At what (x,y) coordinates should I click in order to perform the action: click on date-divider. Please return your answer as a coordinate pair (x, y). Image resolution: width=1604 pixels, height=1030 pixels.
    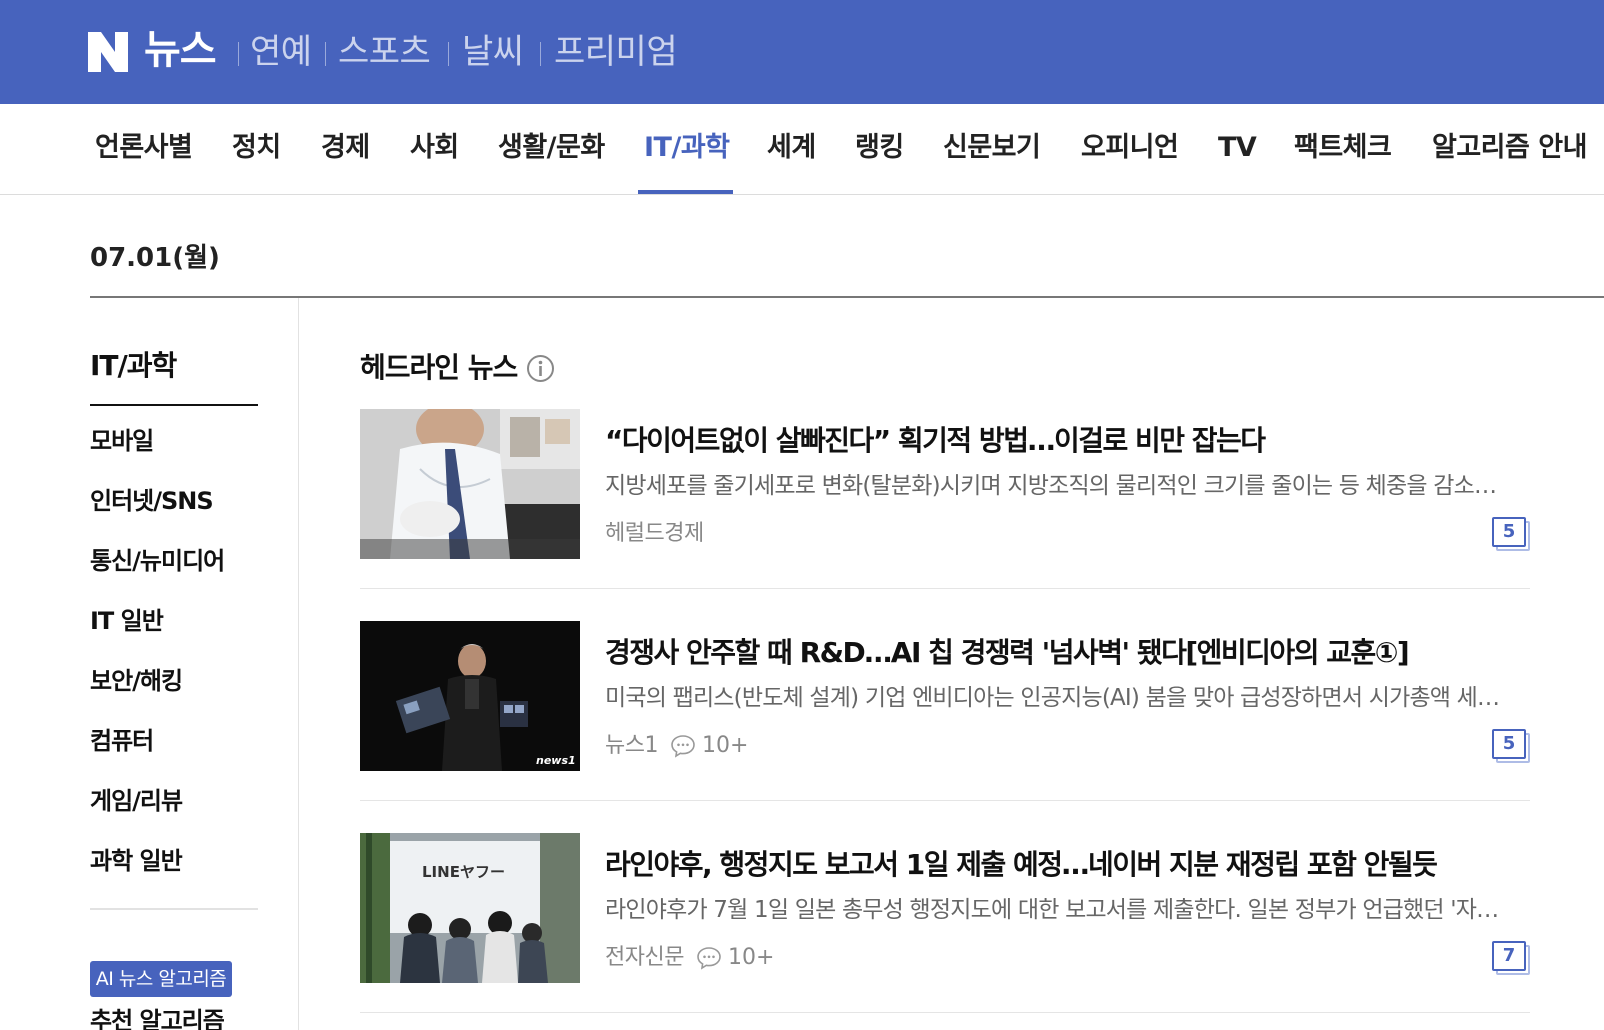
    Looking at the image, I should click on (847, 297).